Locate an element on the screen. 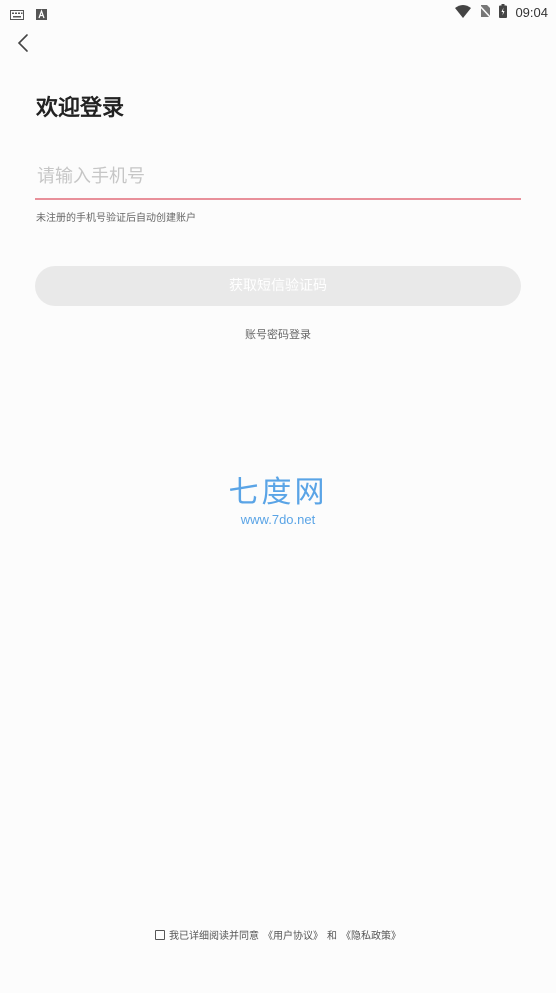 Image resolution: width=556 pixels, height=993 pixels. keyboard-icon is located at coordinates (17, 14).